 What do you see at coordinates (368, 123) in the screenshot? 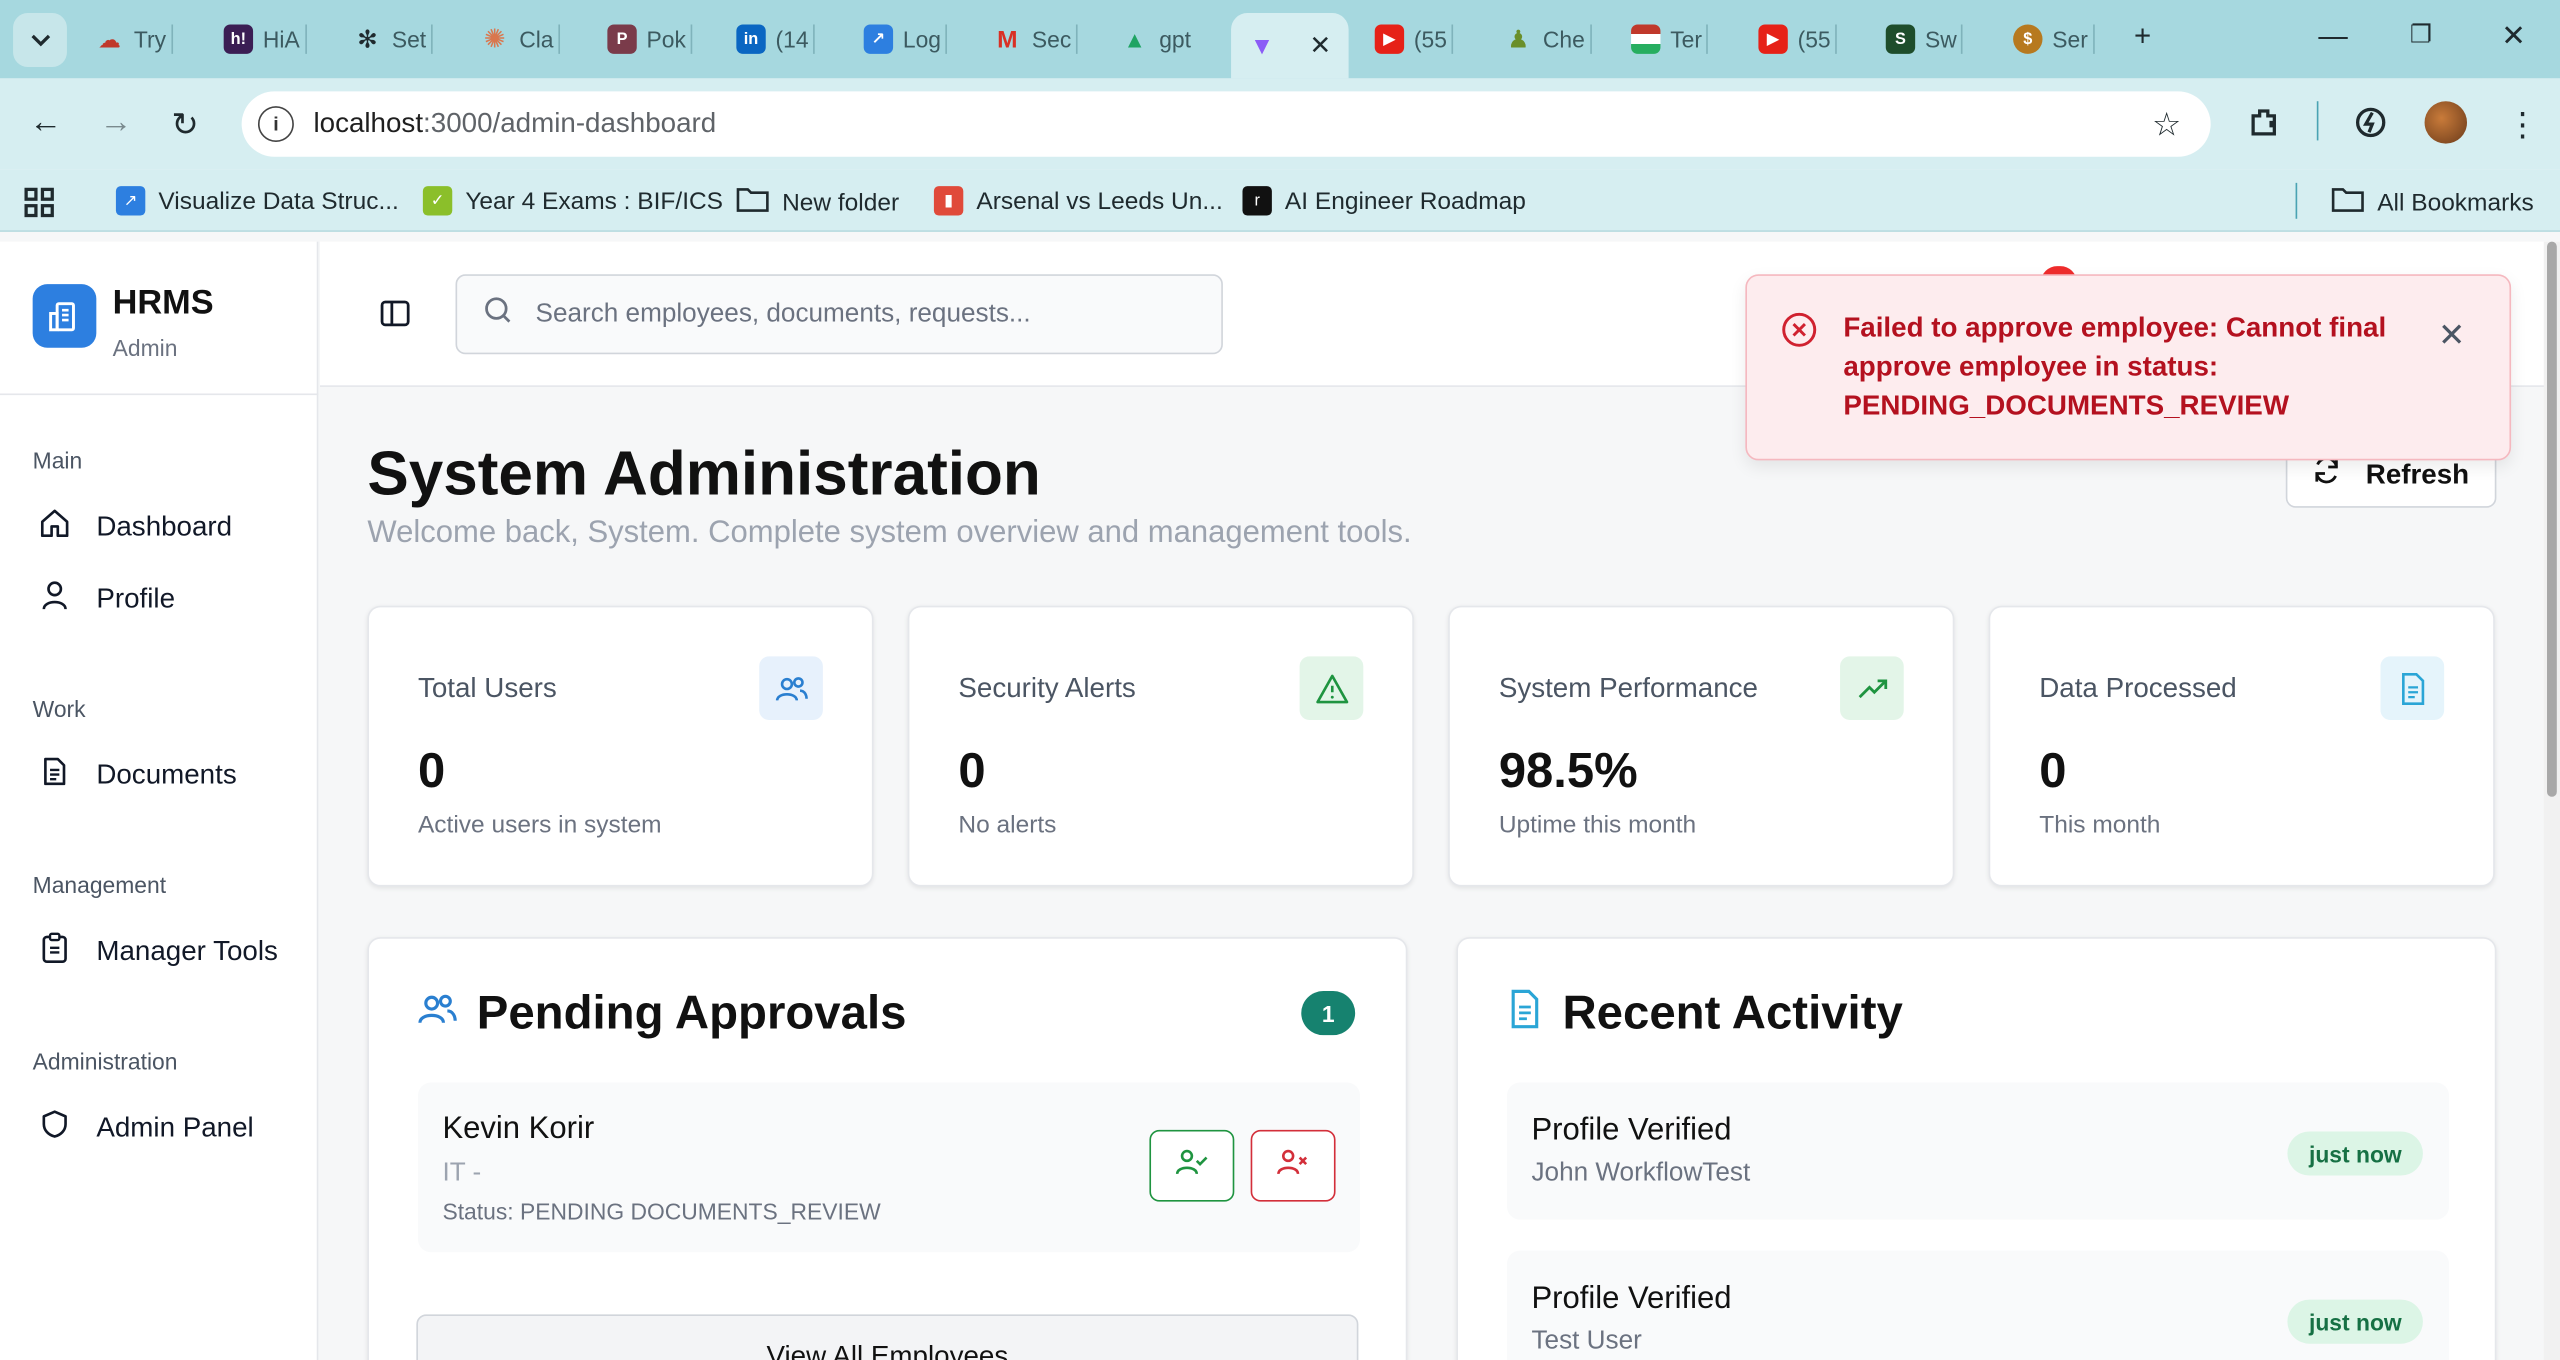
I see `url-host: localhost` at bounding box center [368, 123].